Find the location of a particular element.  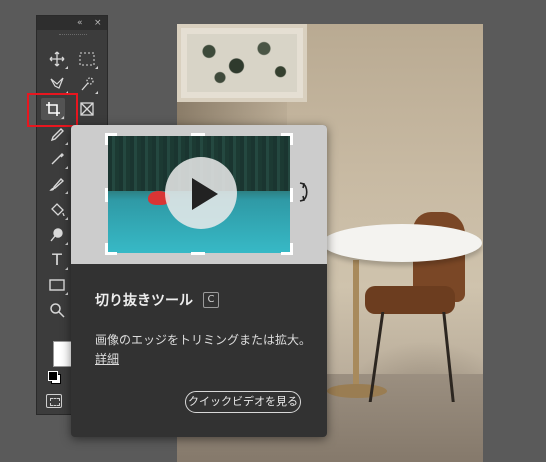

rectangle-tool-icon is located at coordinates (57, 285).